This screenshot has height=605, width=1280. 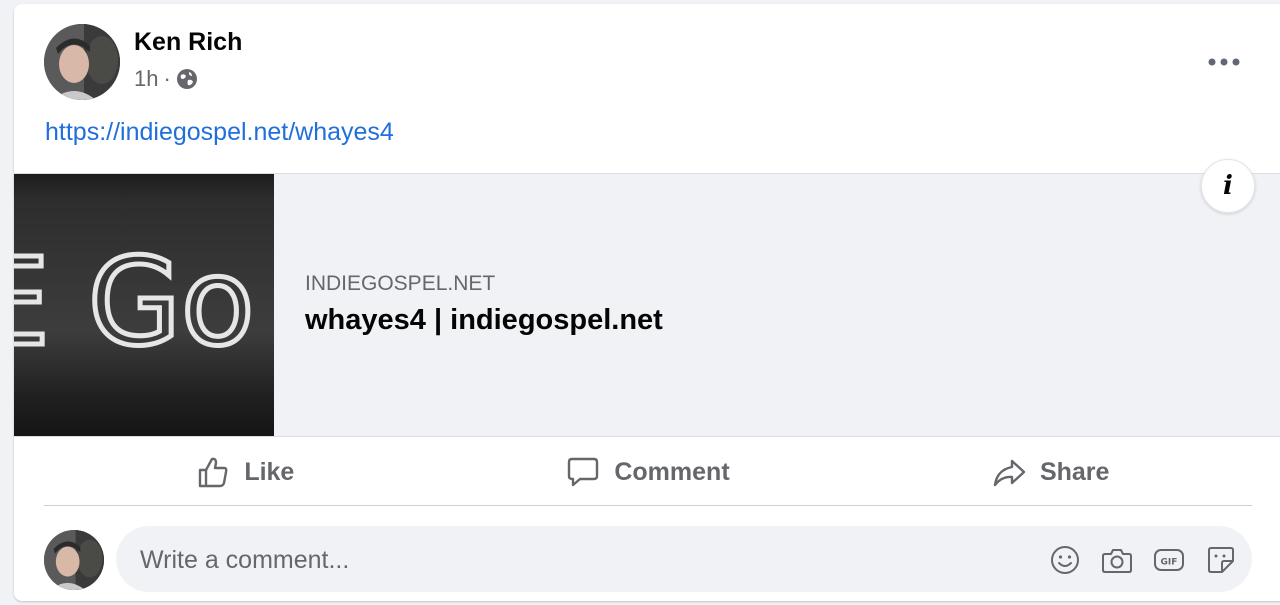 What do you see at coordinates (400, 283) in the screenshot?
I see `preview-domain: INDIEGOSPEL.NET` at bounding box center [400, 283].